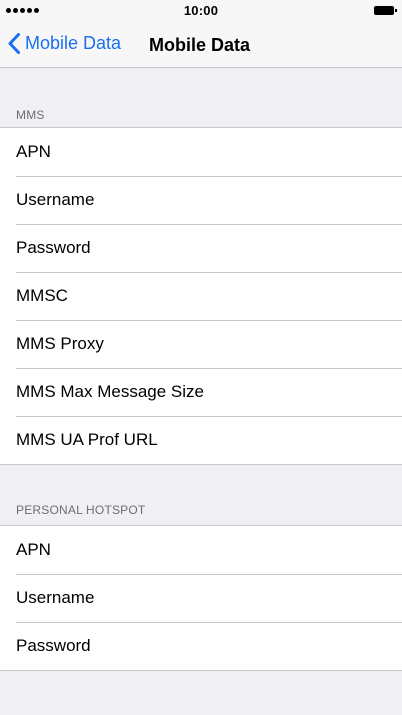  Describe the element at coordinates (14, 43) in the screenshot. I see `chevron-left-icon` at that location.